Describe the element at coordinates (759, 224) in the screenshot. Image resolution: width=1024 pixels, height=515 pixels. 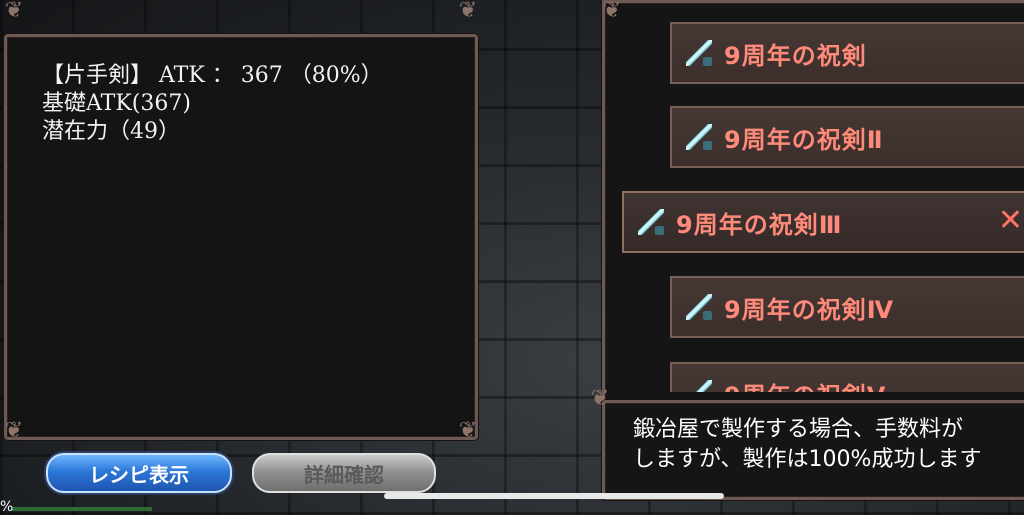
I see `recipe-item-label: 9周年の祝剣Ⅲ` at that location.